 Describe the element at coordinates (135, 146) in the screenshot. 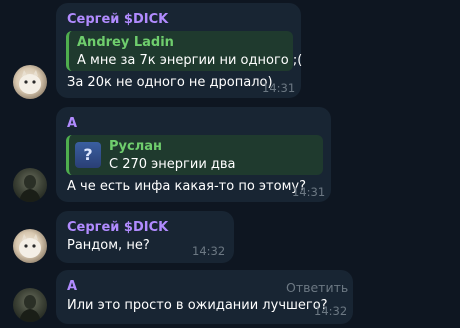

I see `quote-author: Руслан` at that location.